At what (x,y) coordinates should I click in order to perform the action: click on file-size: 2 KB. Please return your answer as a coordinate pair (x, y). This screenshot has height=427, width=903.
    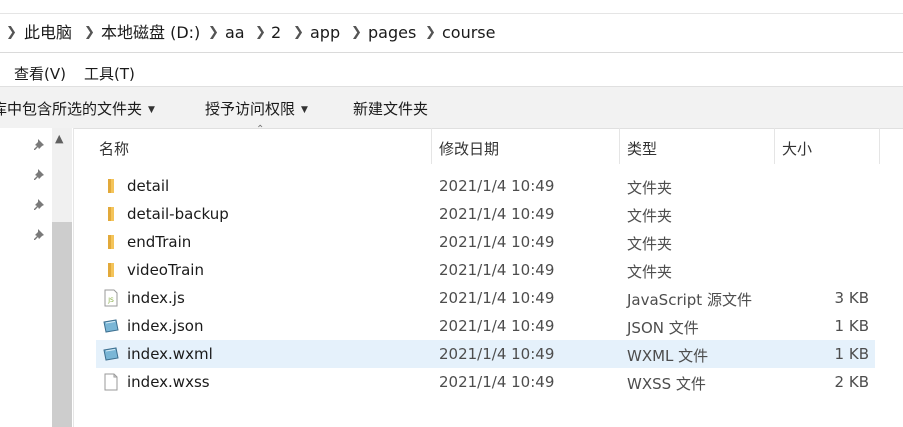
    Looking at the image, I should click on (851, 382).